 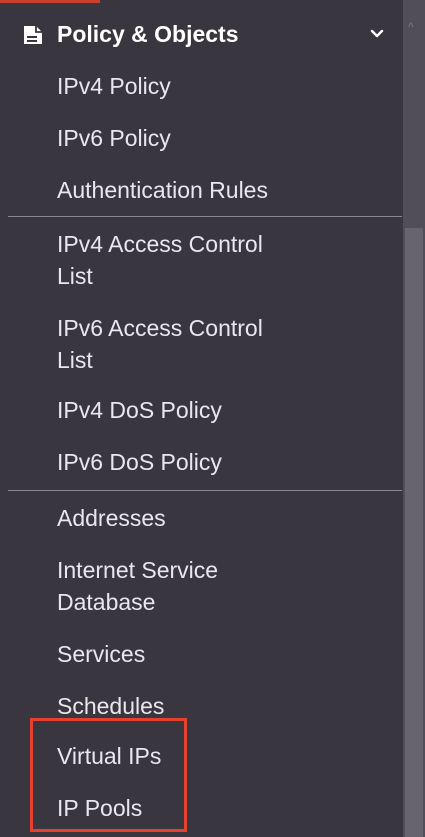 I want to click on menu-item-ipv4-policy: IPv4 Policy, so click(x=207, y=86).